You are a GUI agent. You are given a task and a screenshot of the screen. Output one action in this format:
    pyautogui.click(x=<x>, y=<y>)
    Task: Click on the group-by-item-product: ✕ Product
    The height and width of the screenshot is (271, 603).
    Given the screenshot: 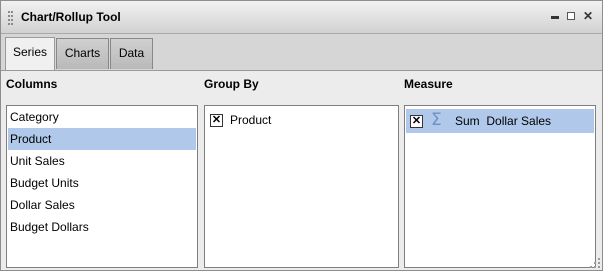 What is the action you would take?
    pyautogui.click(x=301, y=120)
    